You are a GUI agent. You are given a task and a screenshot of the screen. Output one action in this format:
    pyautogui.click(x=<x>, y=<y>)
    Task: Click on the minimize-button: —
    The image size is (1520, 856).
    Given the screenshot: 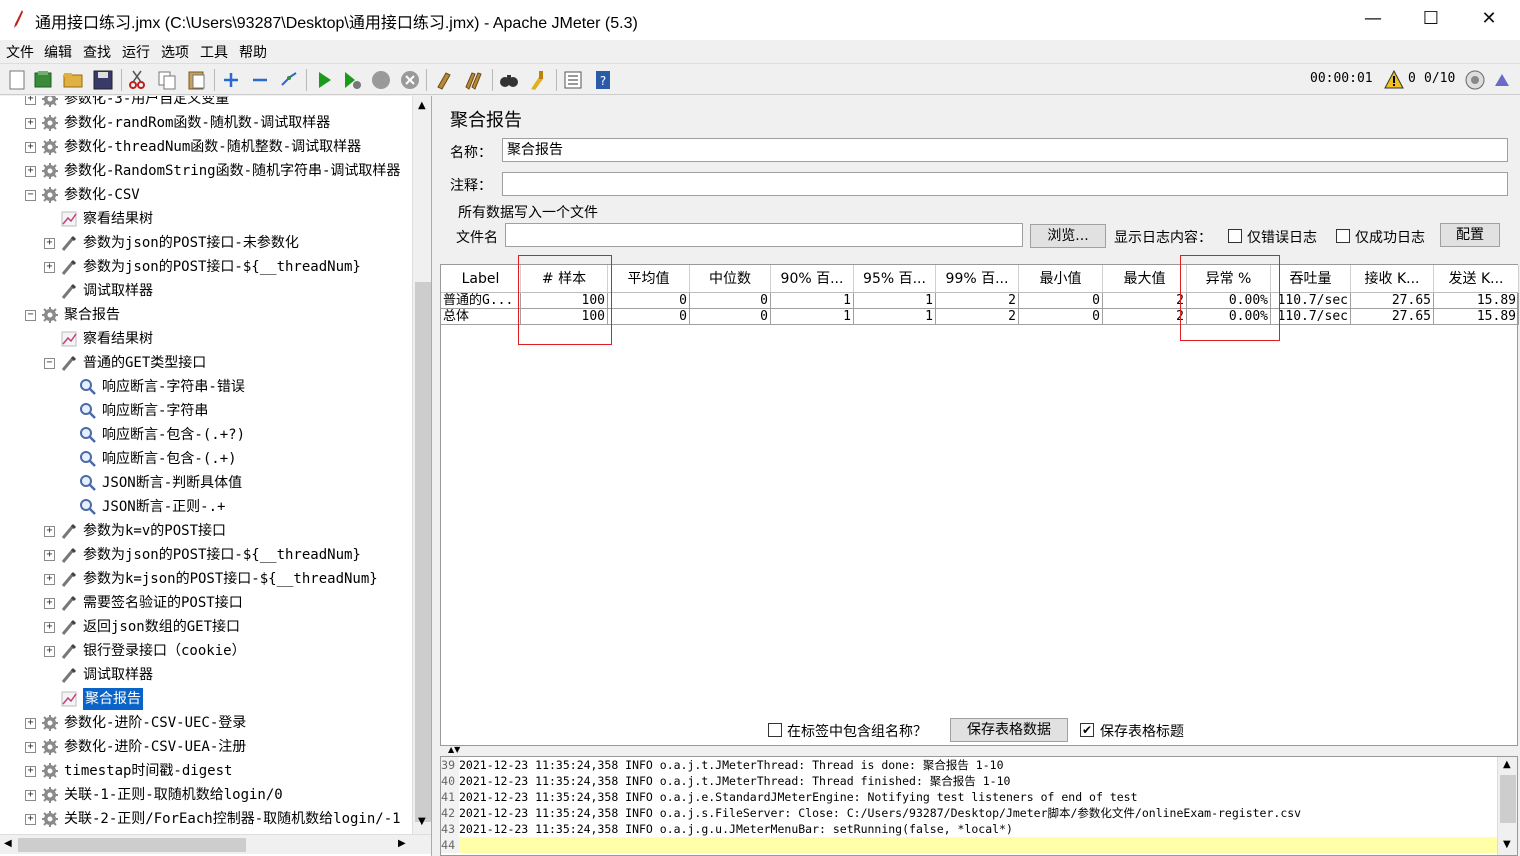 What is the action you would take?
    pyautogui.click(x=1373, y=19)
    